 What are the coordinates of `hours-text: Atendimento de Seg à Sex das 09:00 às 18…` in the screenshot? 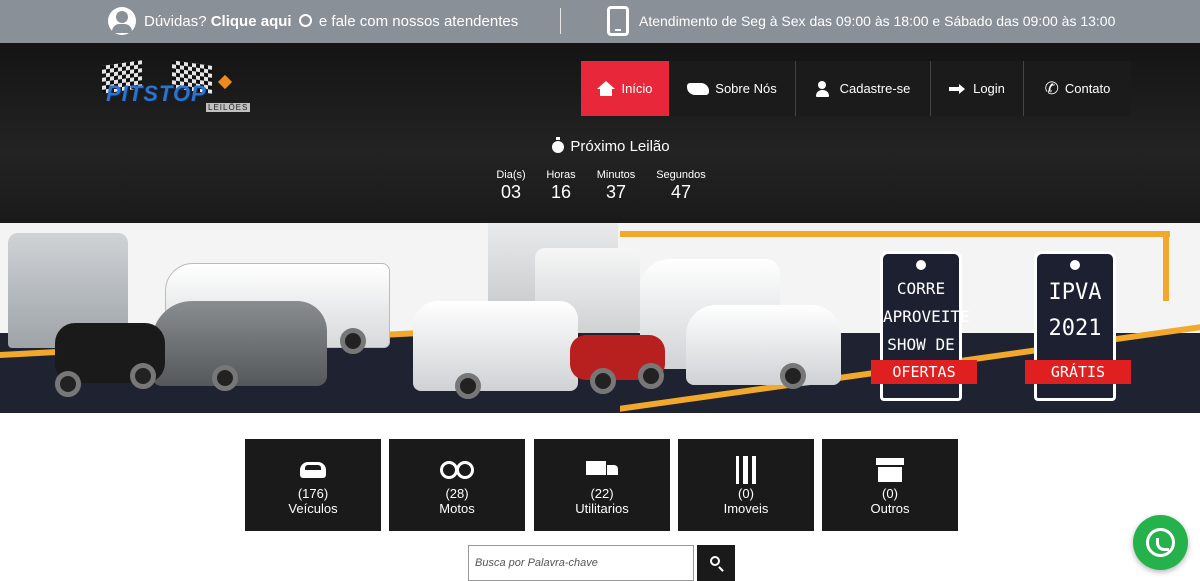 It's located at (877, 21).